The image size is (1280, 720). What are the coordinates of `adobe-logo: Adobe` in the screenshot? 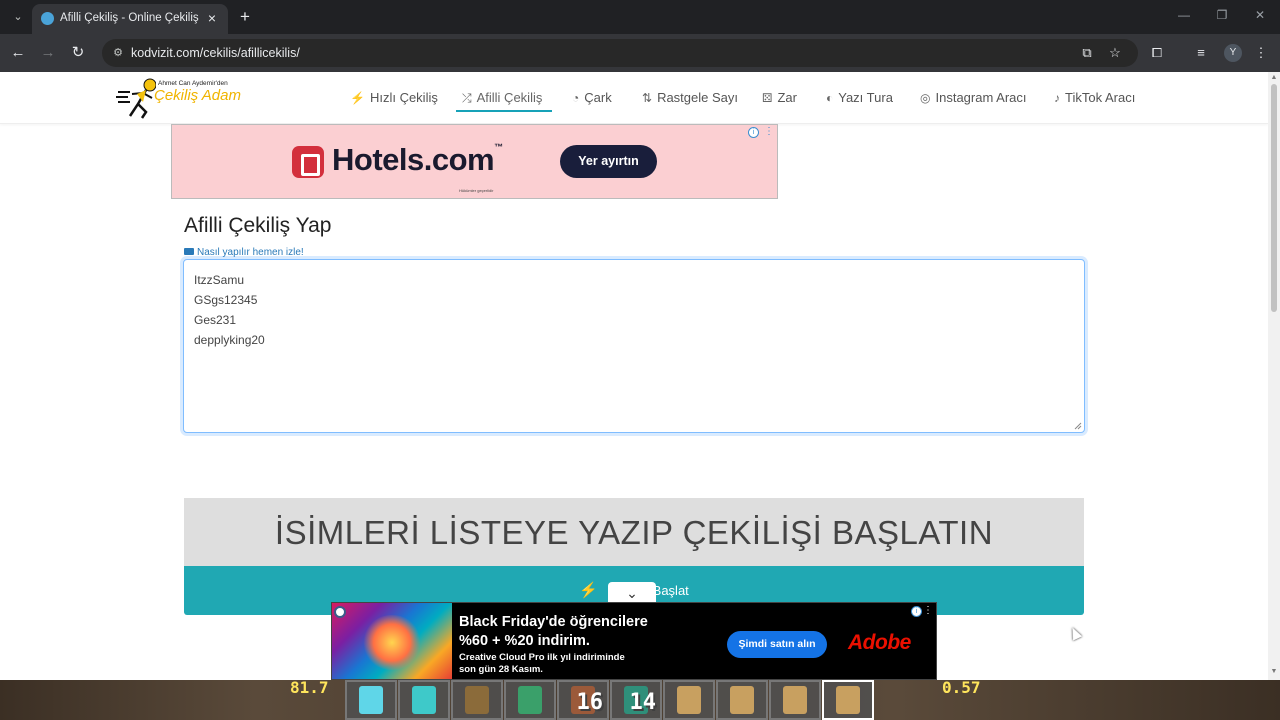 It's located at (879, 642).